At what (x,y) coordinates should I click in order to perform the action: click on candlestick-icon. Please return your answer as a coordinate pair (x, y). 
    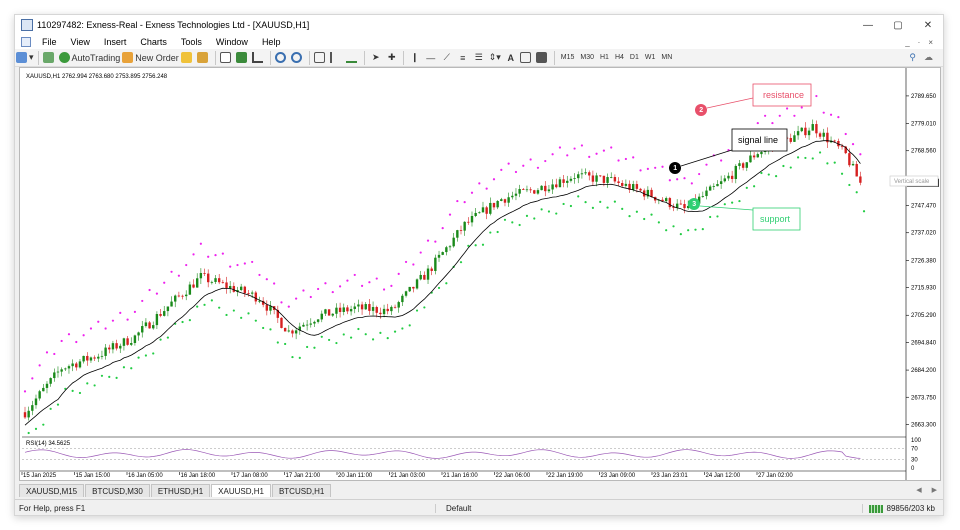
    Looking at the image, I should click on (242, 57).